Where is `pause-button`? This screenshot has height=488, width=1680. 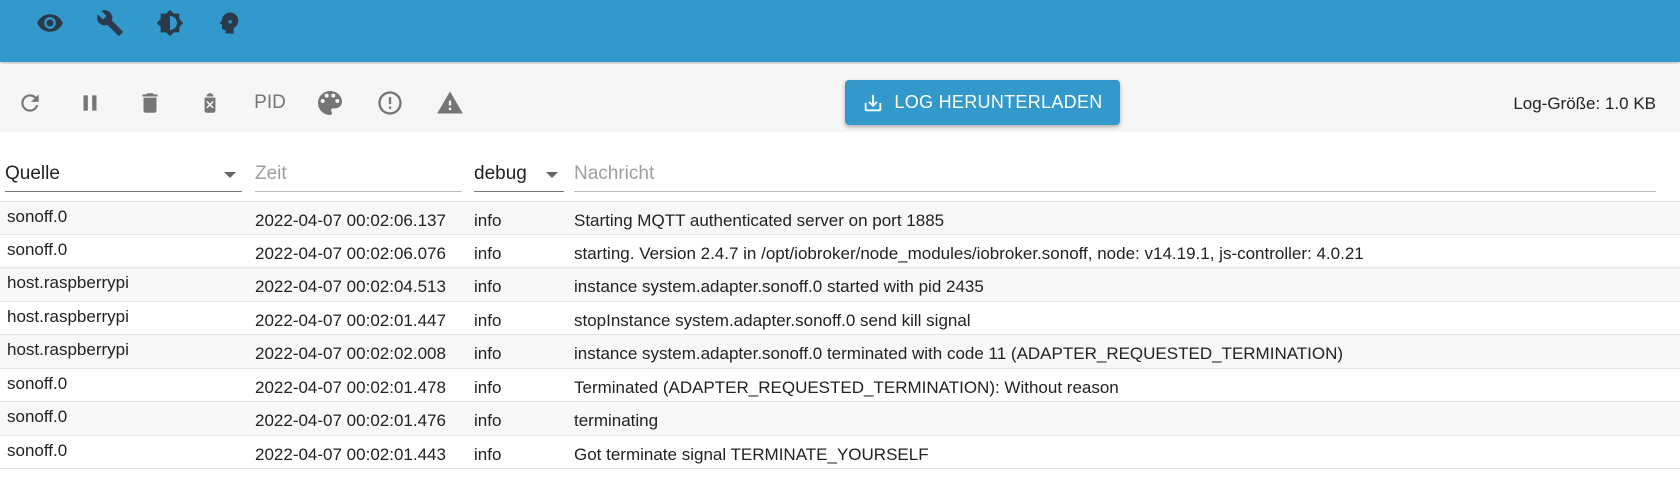 pause-button is located at coordinates (90, 103).